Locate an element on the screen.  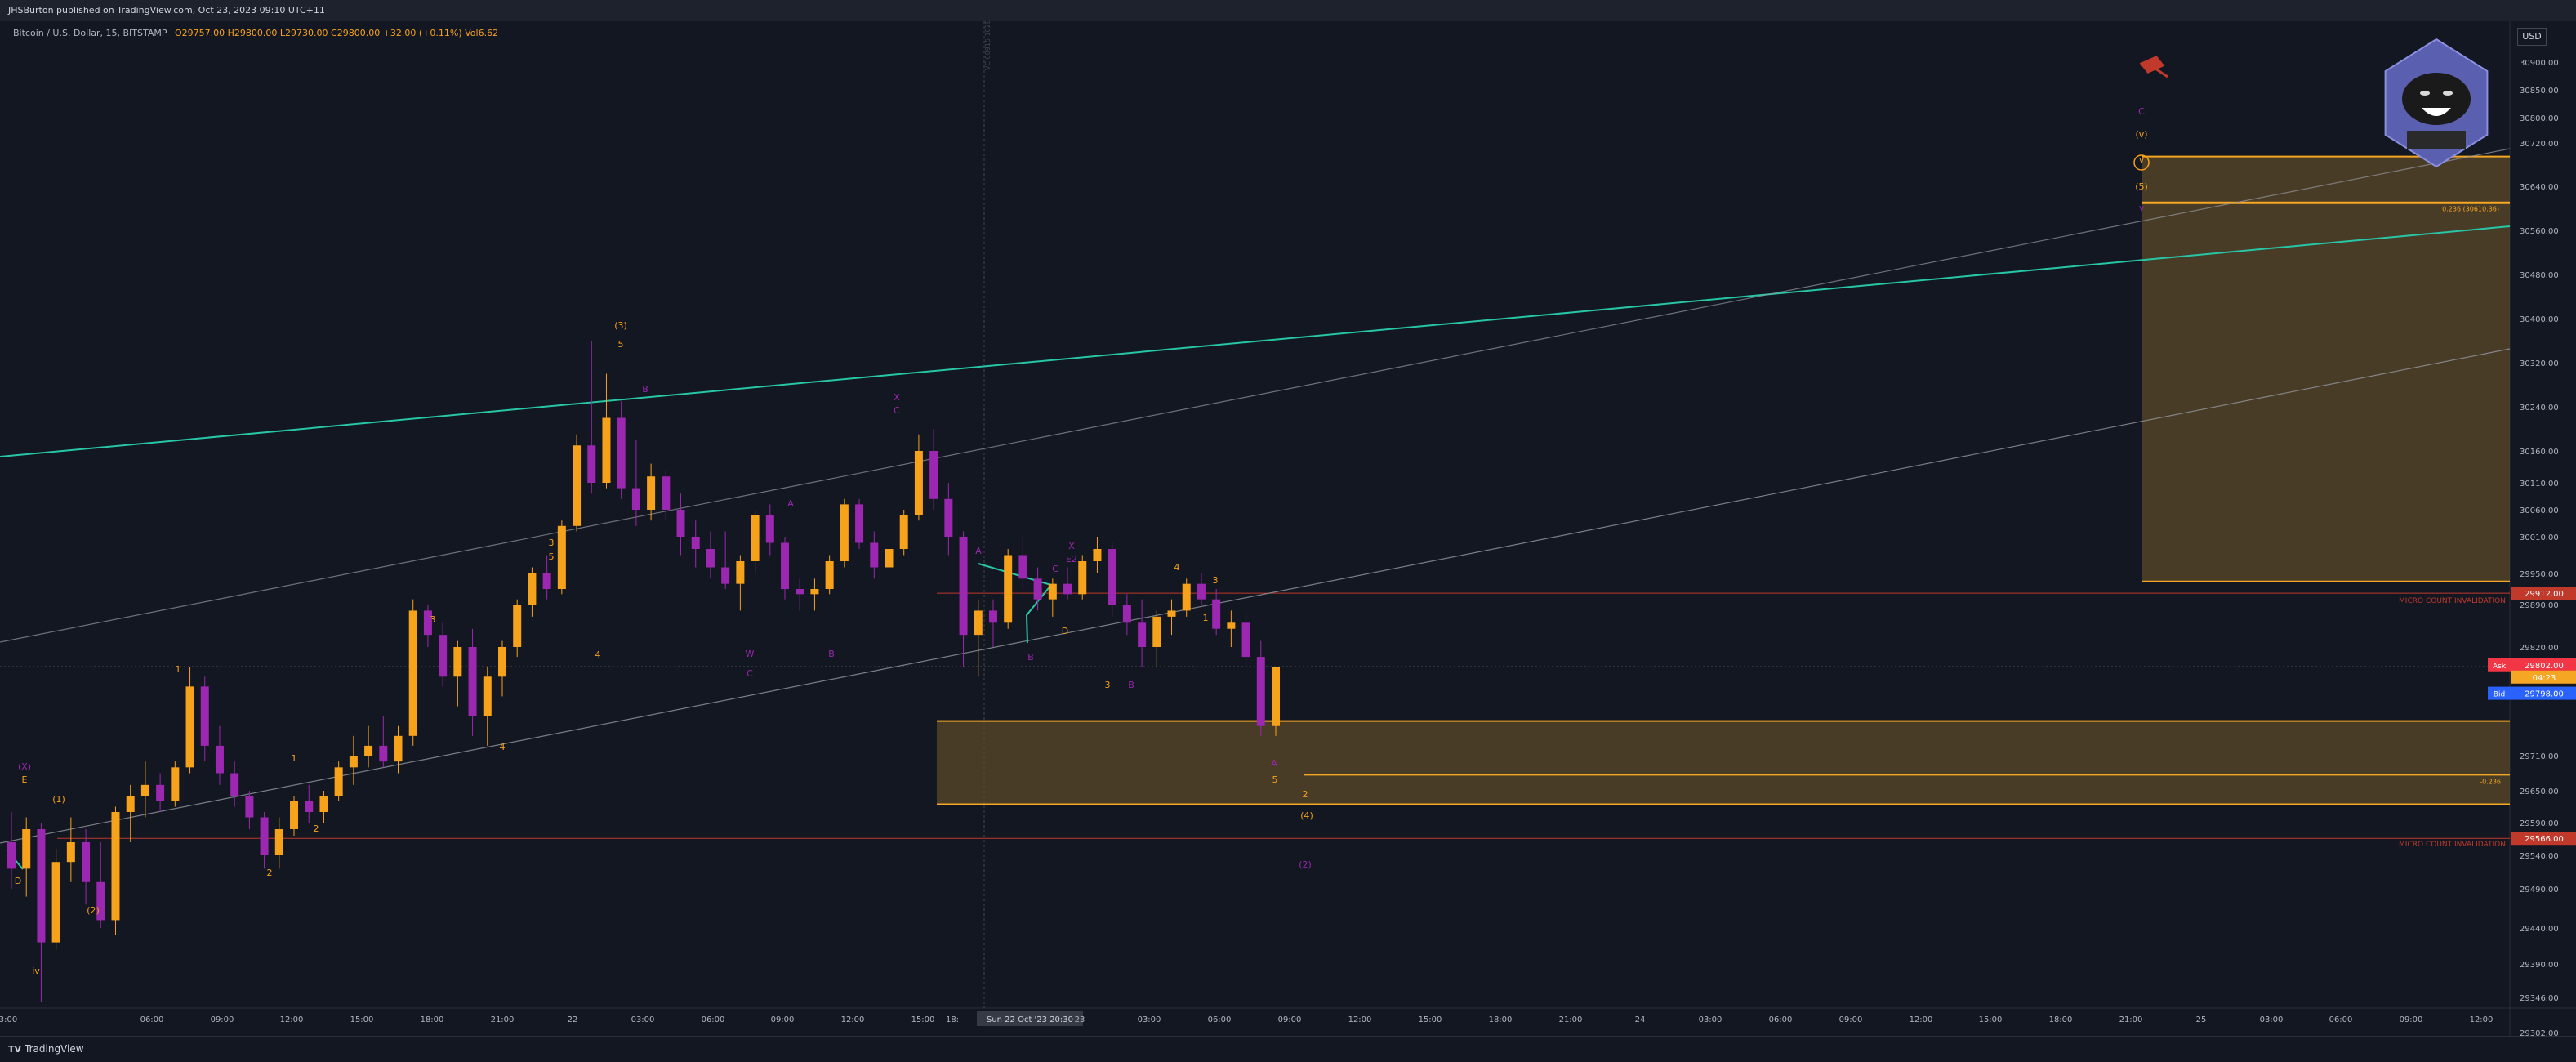
price-tick-label: 29346.00 is located at coordinates (2539, 998).